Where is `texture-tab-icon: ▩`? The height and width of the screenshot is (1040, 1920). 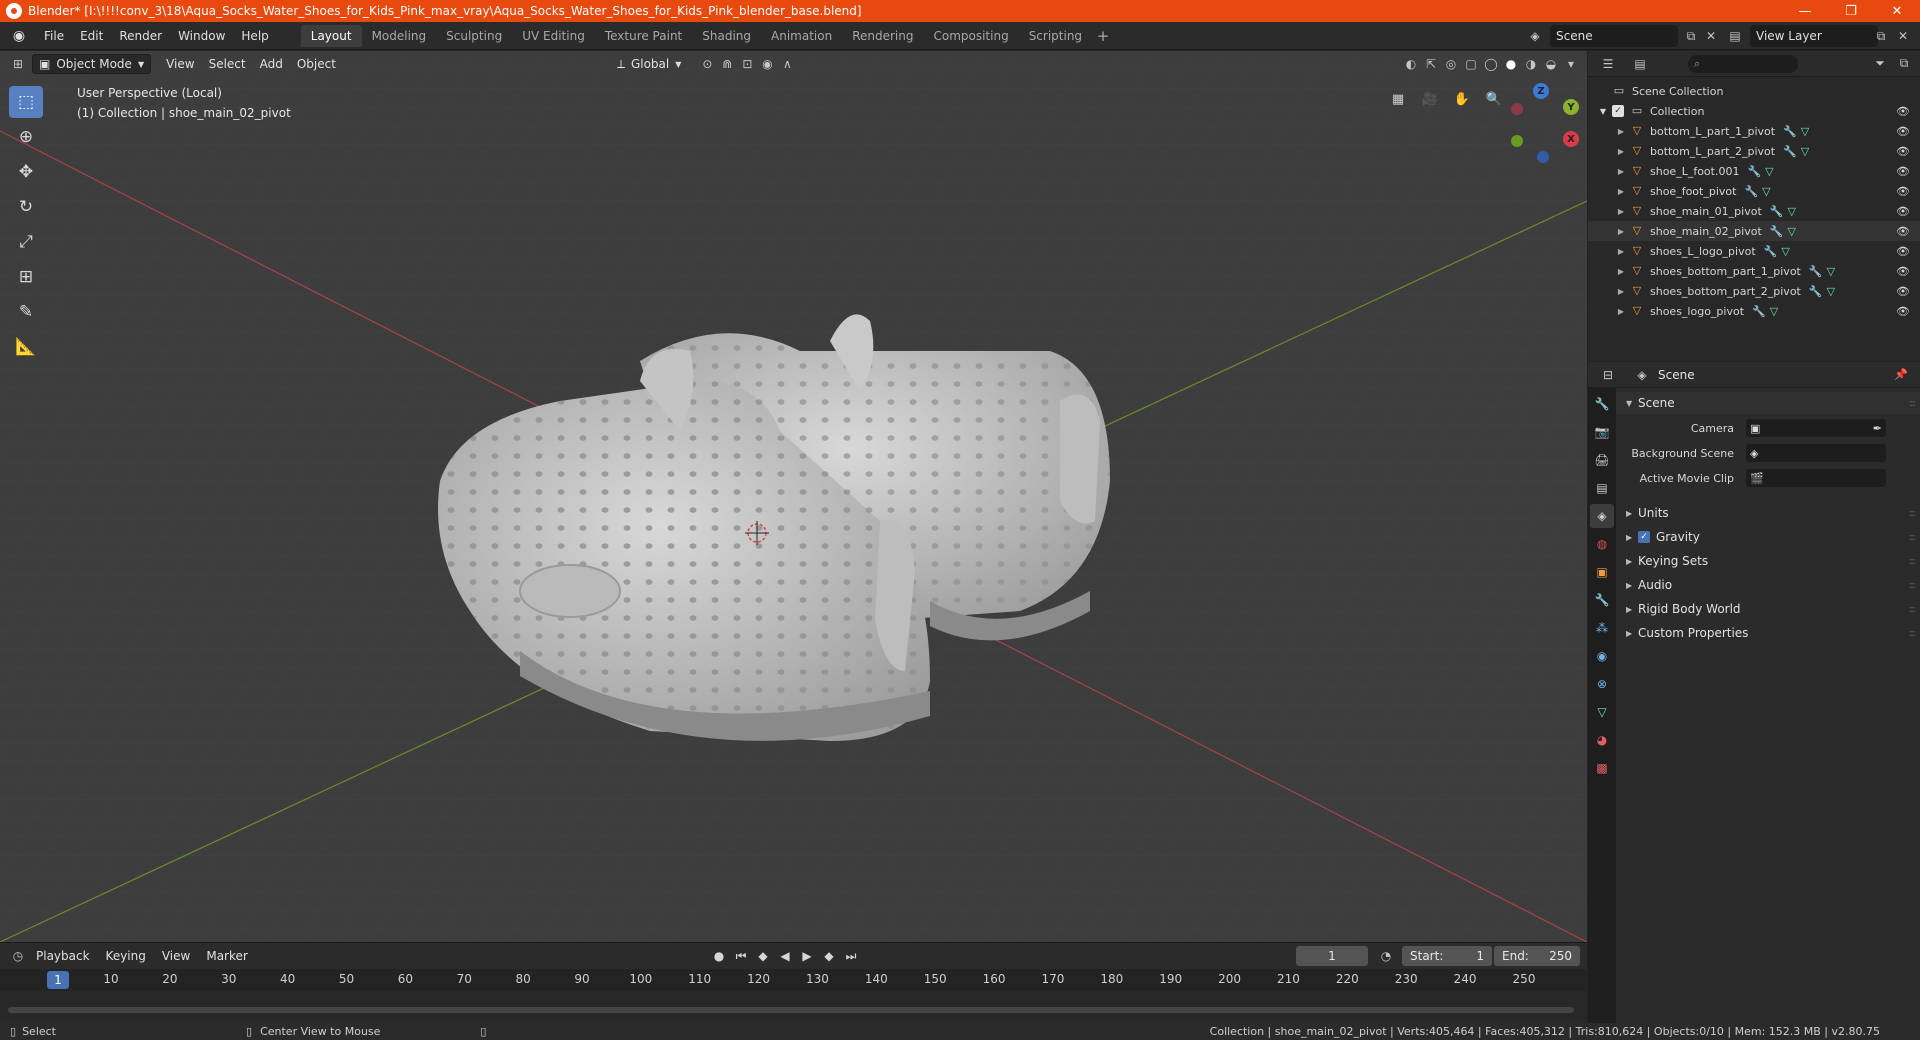
texture-tab-icon: ▩ is located at coordinates (1602, 768).